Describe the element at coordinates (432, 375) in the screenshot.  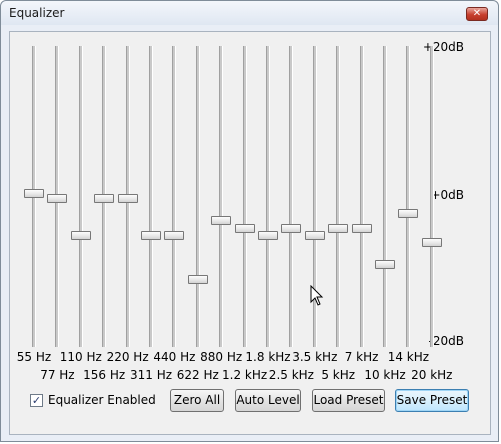
I see `band-frequency-label: 20 kHz` at that location.